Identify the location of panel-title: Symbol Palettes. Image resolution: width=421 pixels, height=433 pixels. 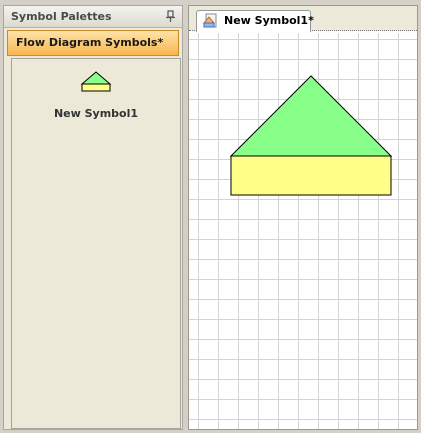
(61, 16).